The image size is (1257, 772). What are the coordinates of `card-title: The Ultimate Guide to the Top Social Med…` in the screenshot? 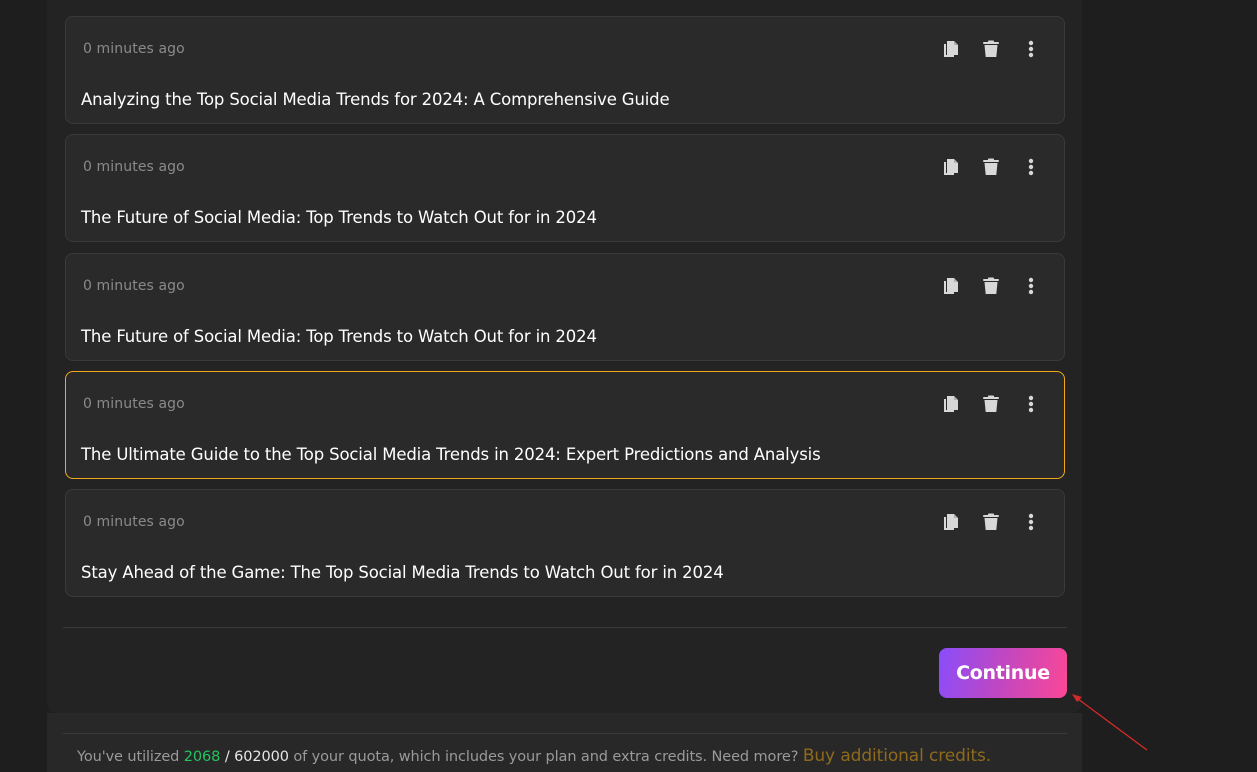 It's located at (451, 454).